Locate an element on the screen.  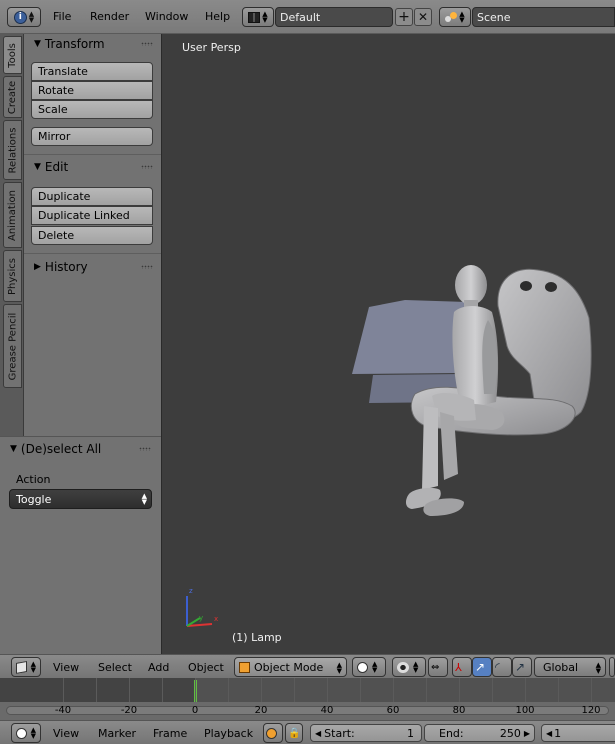
menu-select: Select is located at coordinates (115, 667).